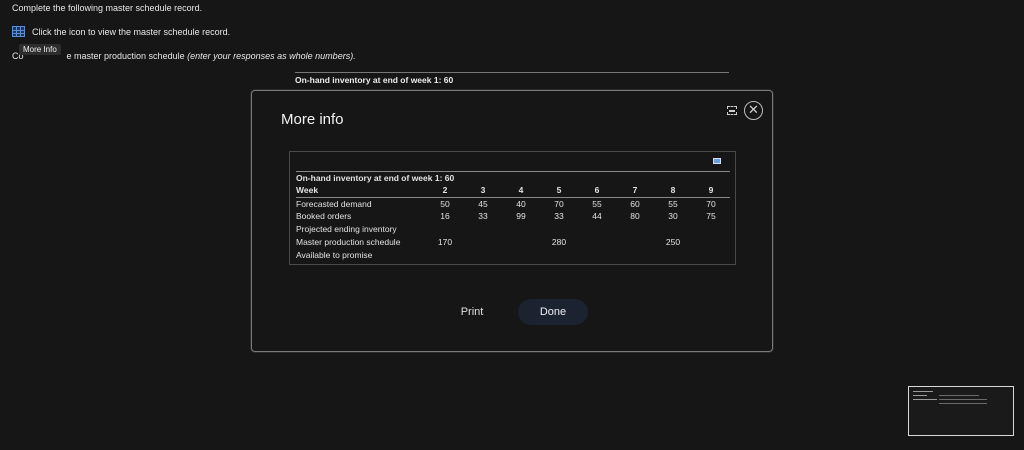 The image size is (1024, 450). What do you see at coordinates (483, 203) in the screenshot?
I see `table-cell: 45` at bounding box center [483, 203].